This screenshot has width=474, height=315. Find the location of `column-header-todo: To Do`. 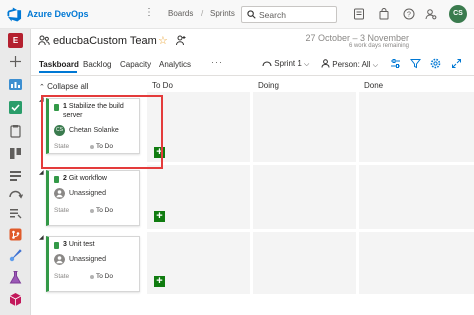

column-header-todo: To Do is located at coordinates (162, 85).